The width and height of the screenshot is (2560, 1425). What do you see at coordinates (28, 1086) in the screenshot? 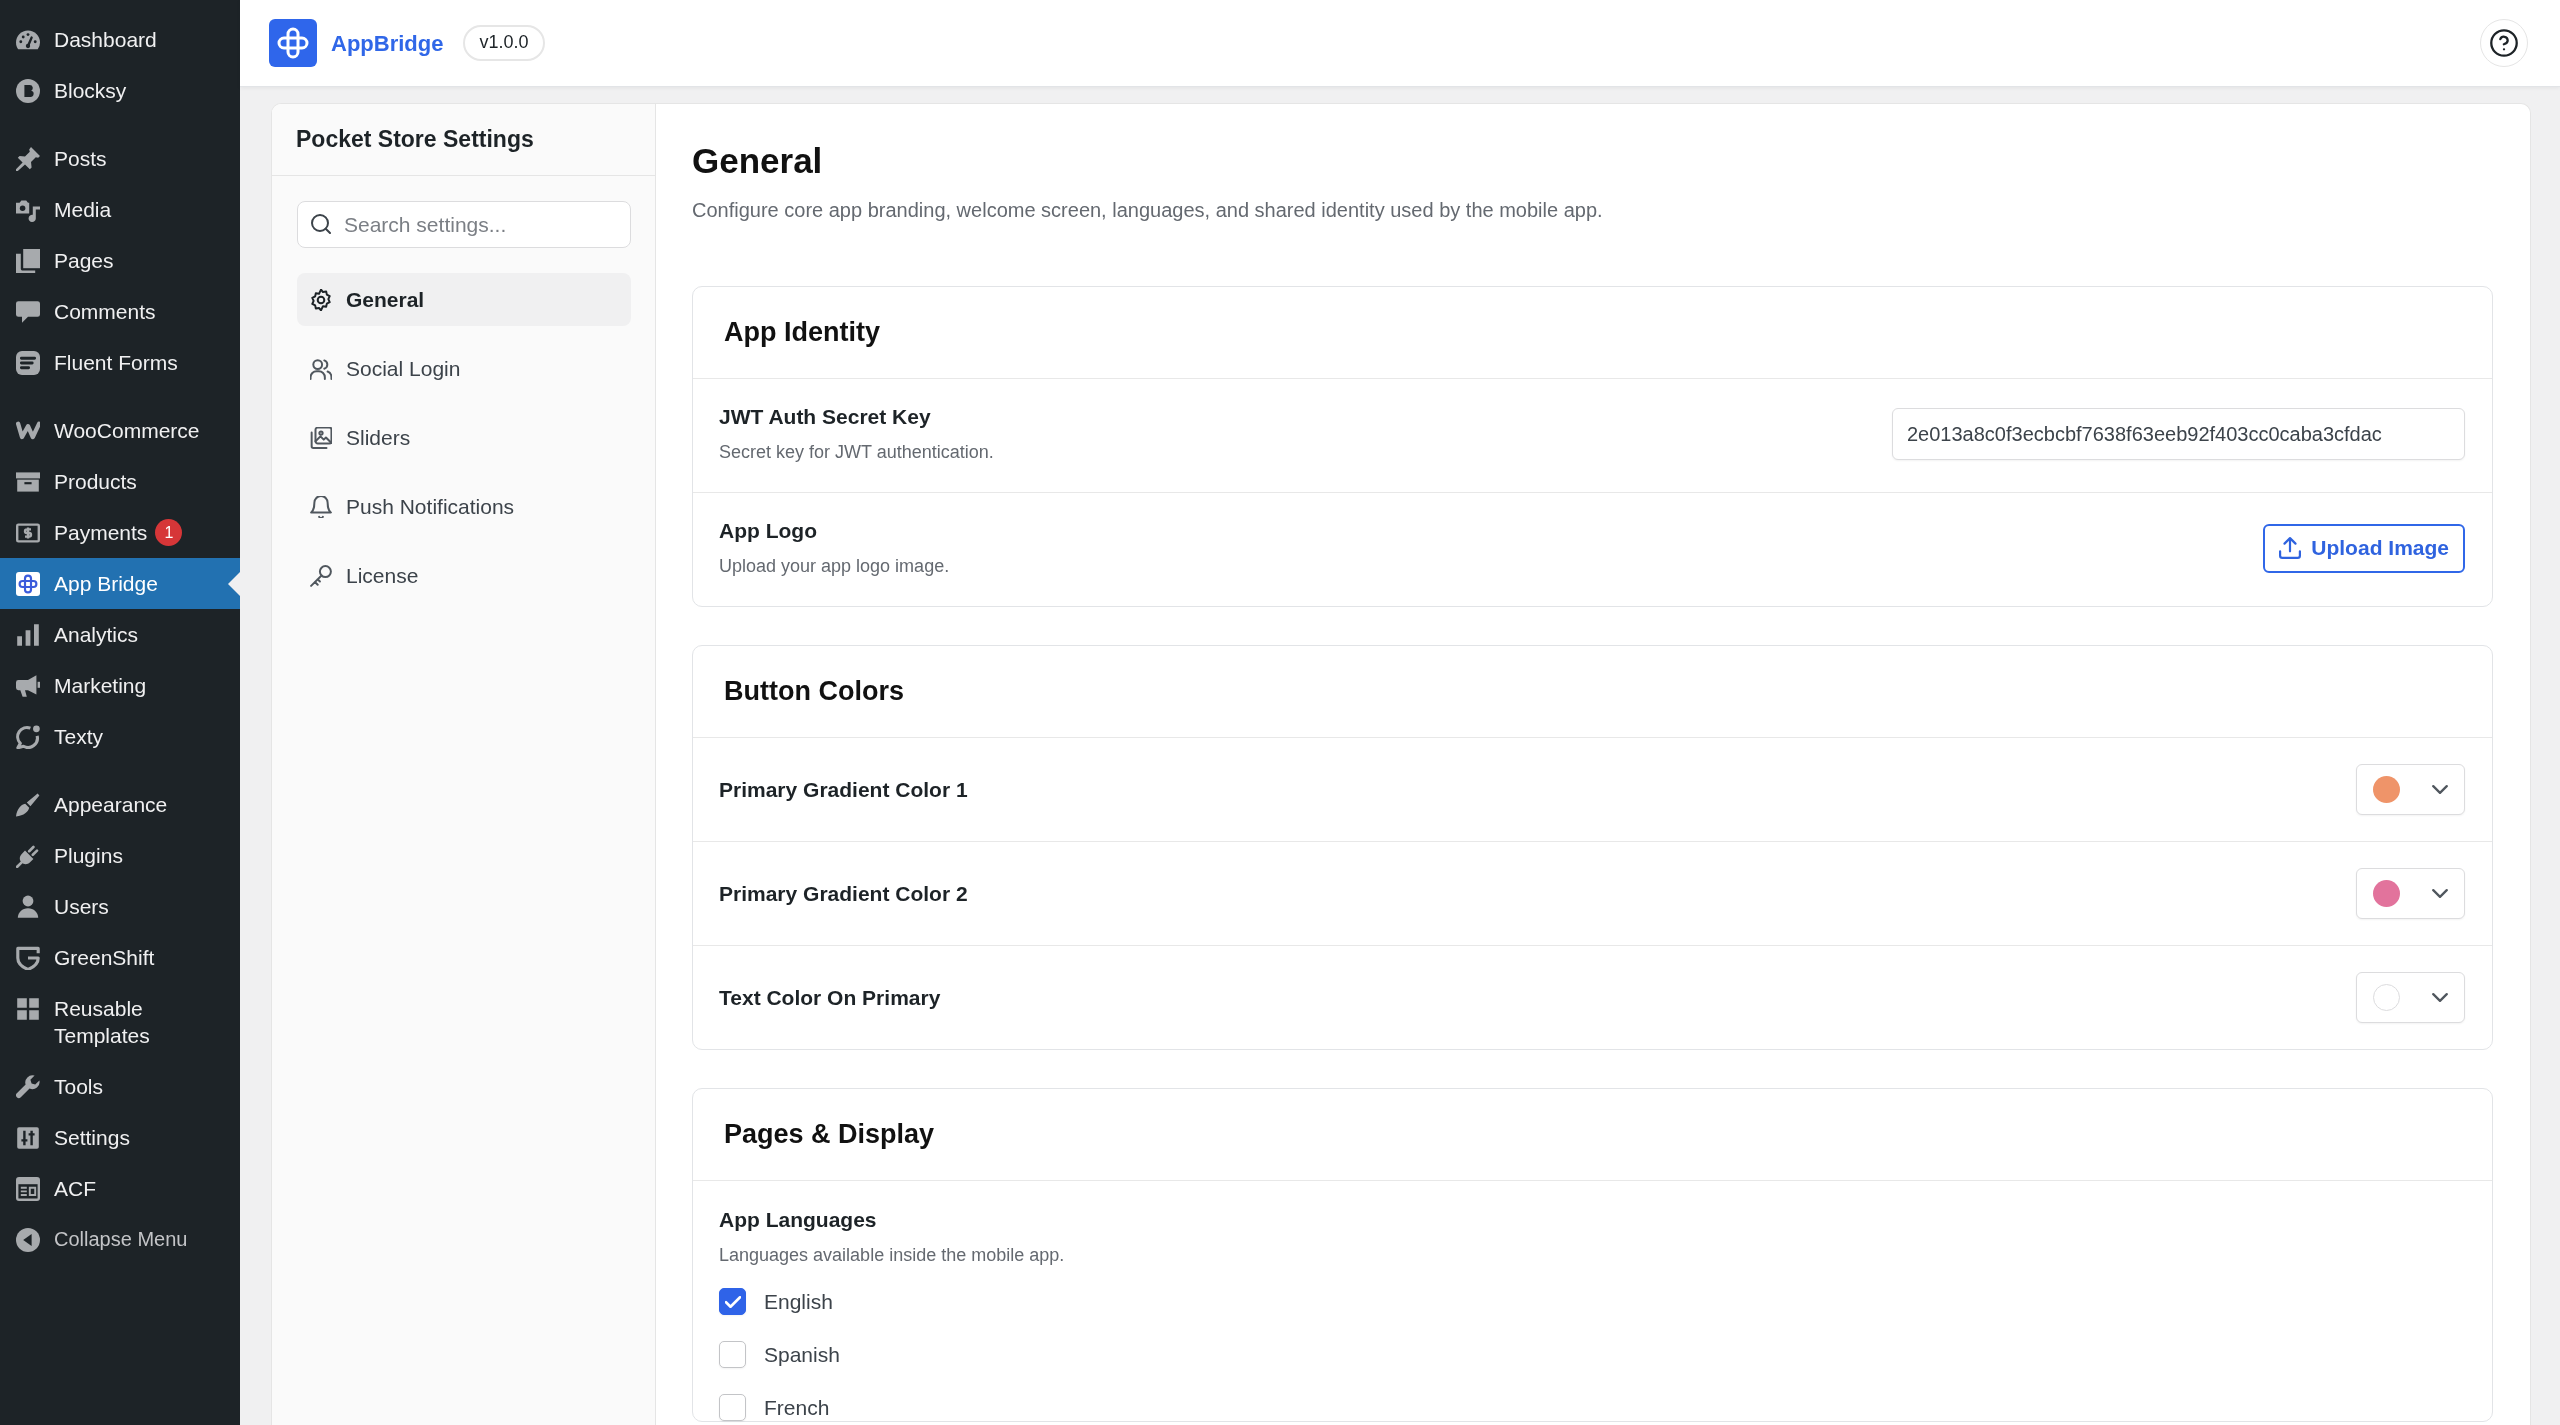
I see `wrench-icon` at bounding box center [28, 1086].